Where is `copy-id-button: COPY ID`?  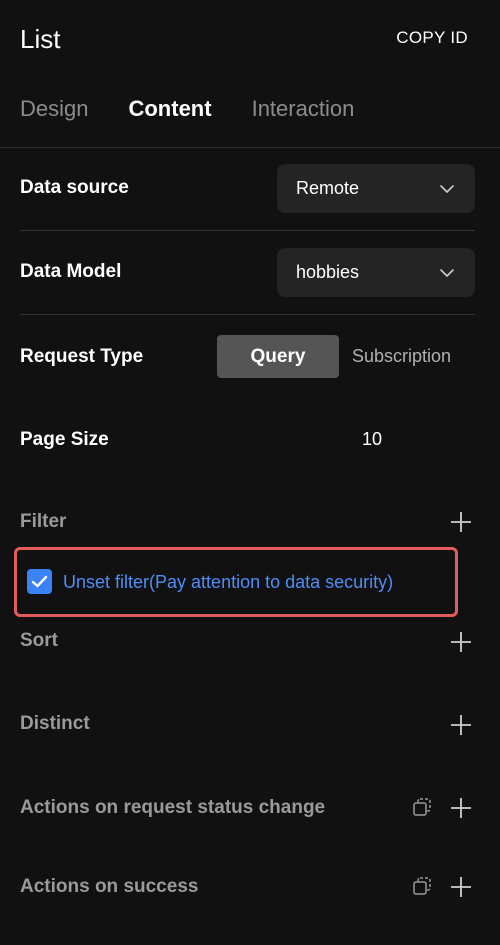 copy-id-button: COPY ID is located at coordinates (432, 38).